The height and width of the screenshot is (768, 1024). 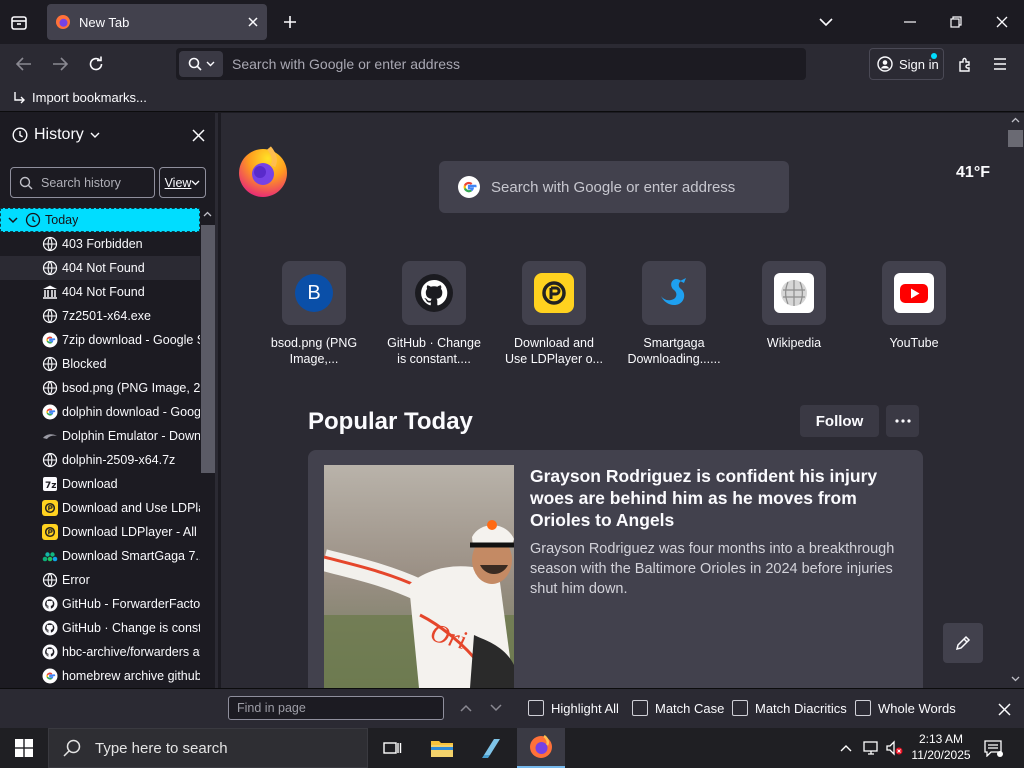 I want to click on restore-button, so click(x=956, y=22).